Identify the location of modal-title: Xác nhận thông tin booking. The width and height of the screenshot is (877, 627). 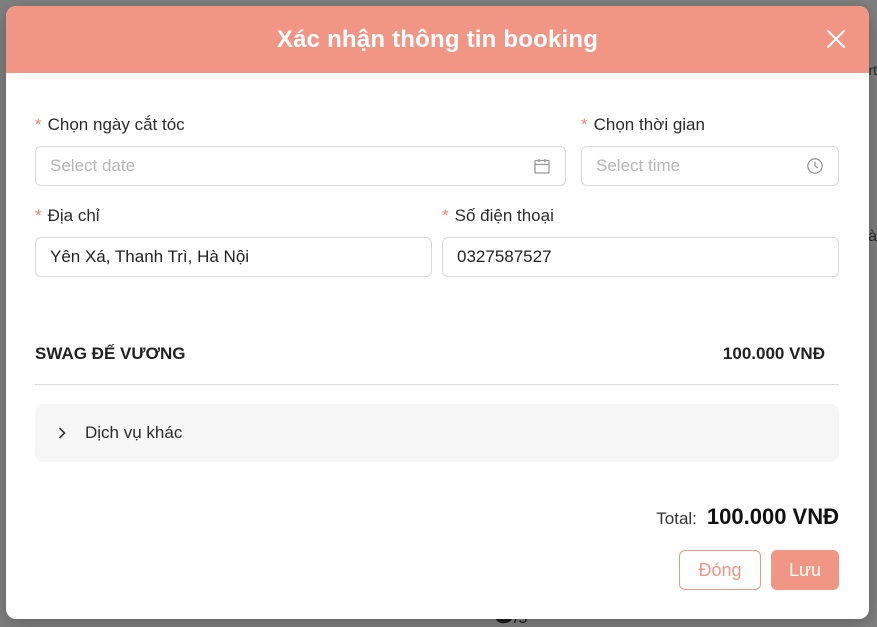
(437, 39).